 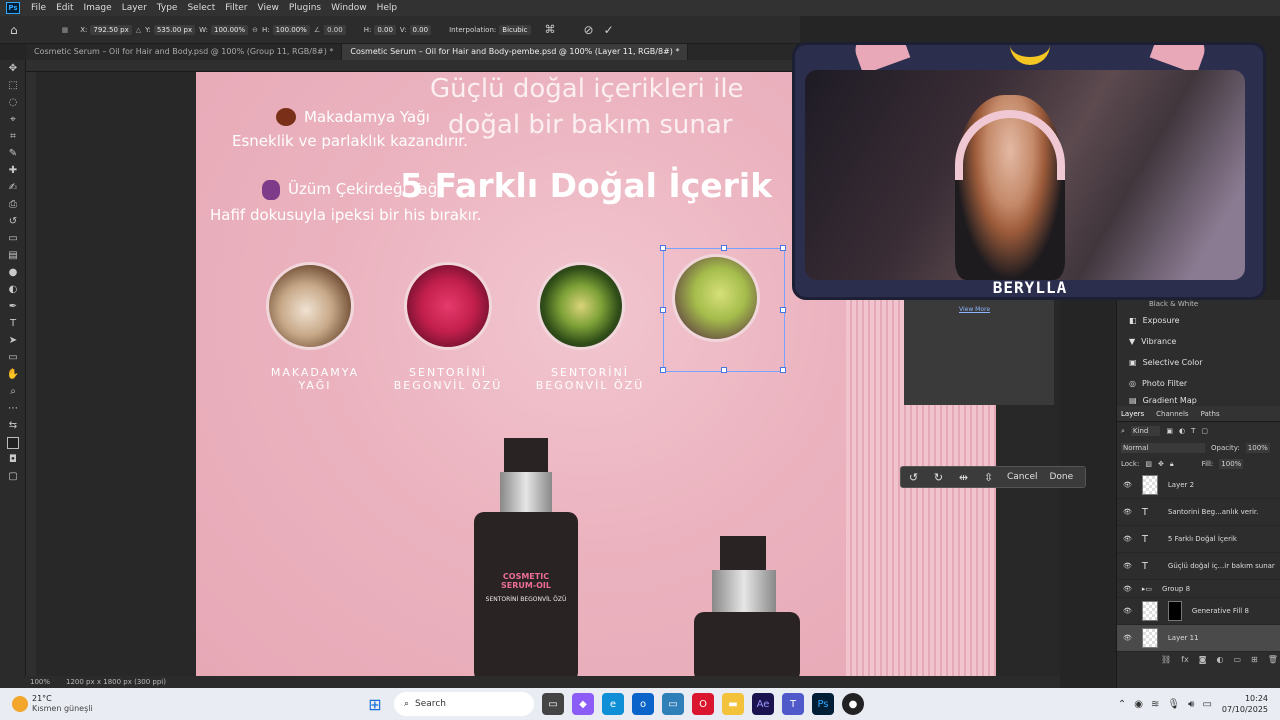 I want to click on network-icon: ◉, so click(x=1138, y=704).